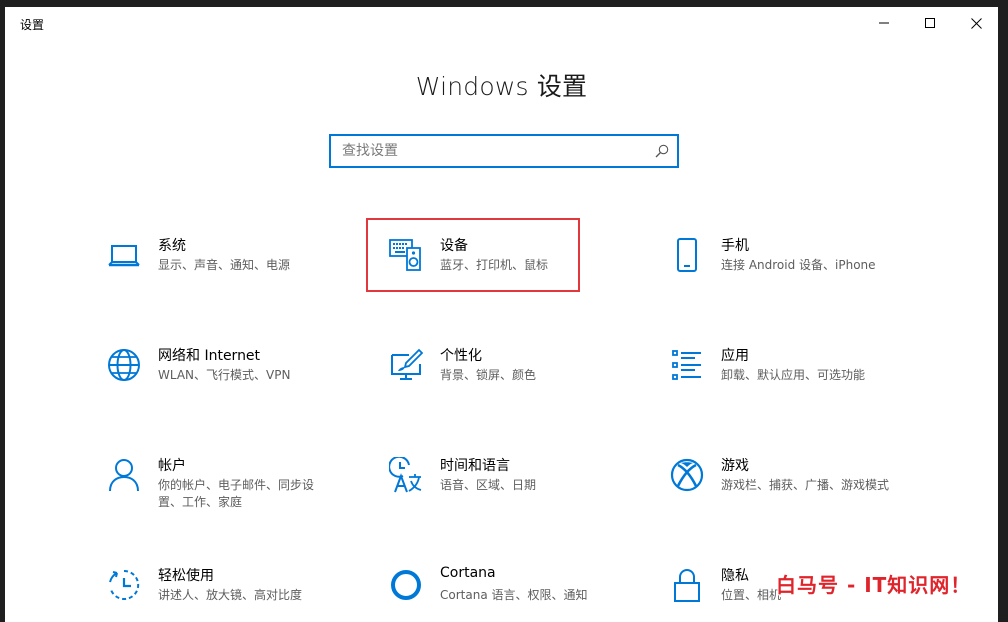 The width and height of the screenshot is (1008, 622). Describe the element at coordinates (494, 265) in the screenshot. I see `tile-description: 蓝牙、打印机、鼠标` at that location.